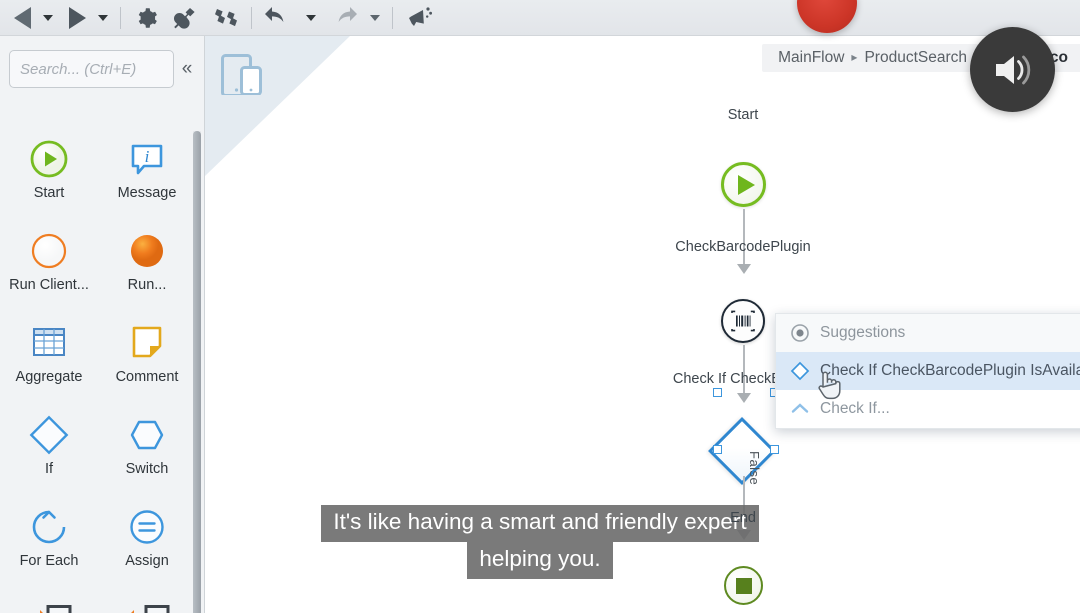 The width and height of the screenshot is (1080, 613). Describe the element at coordinates (805, 409) in the screenshot. I see `chevron-up-icon` at that location.